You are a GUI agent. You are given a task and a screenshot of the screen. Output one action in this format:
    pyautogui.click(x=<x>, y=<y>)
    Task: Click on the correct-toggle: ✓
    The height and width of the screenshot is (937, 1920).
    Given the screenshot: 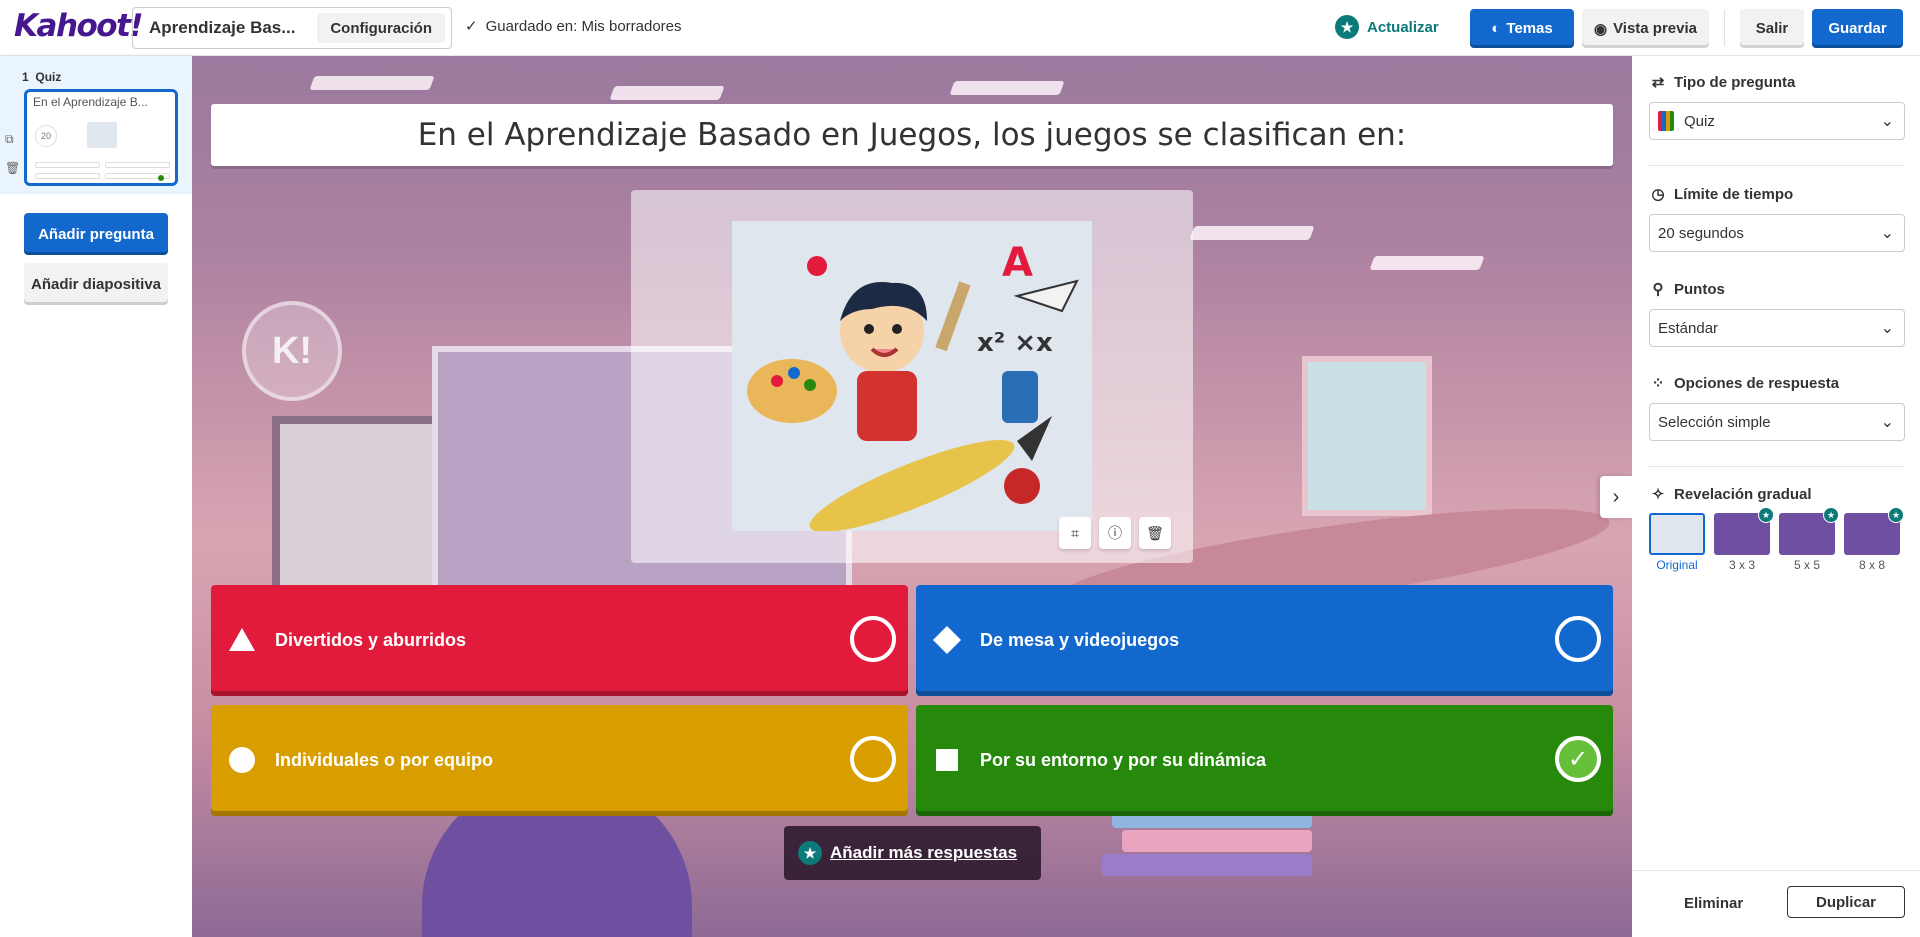 What is the action you would take?
    pyautogui.click(x=1578, y=759)
    